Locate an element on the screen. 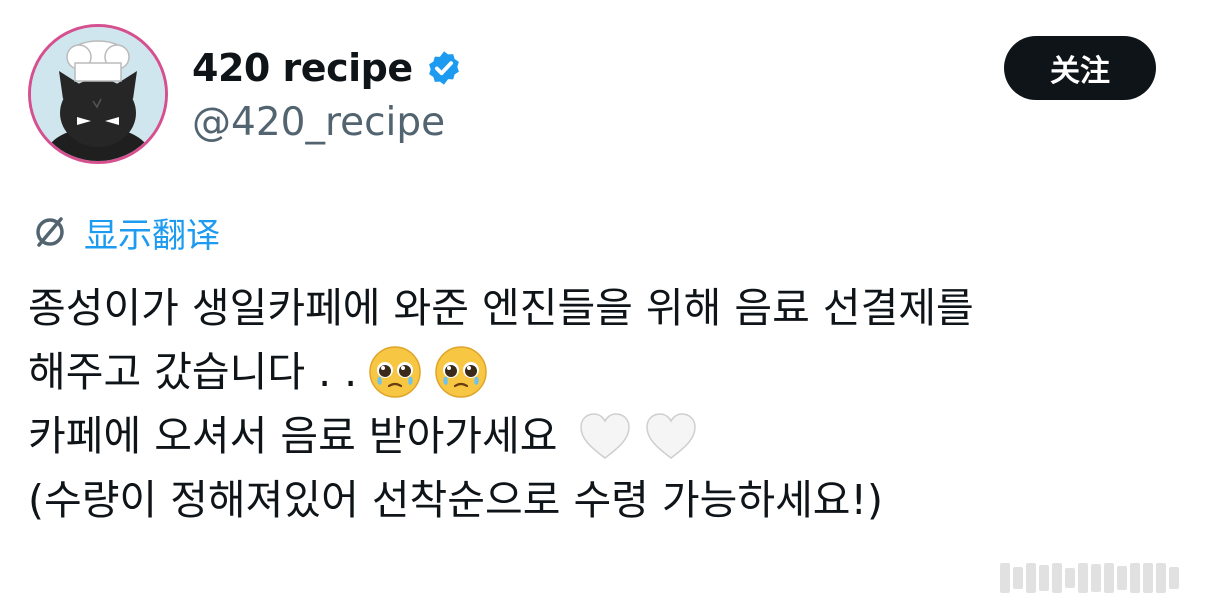 The width and height of the screenshot is (1206, 608). show-translation-label: 显示翻译 is located at coordinates (152, 235).